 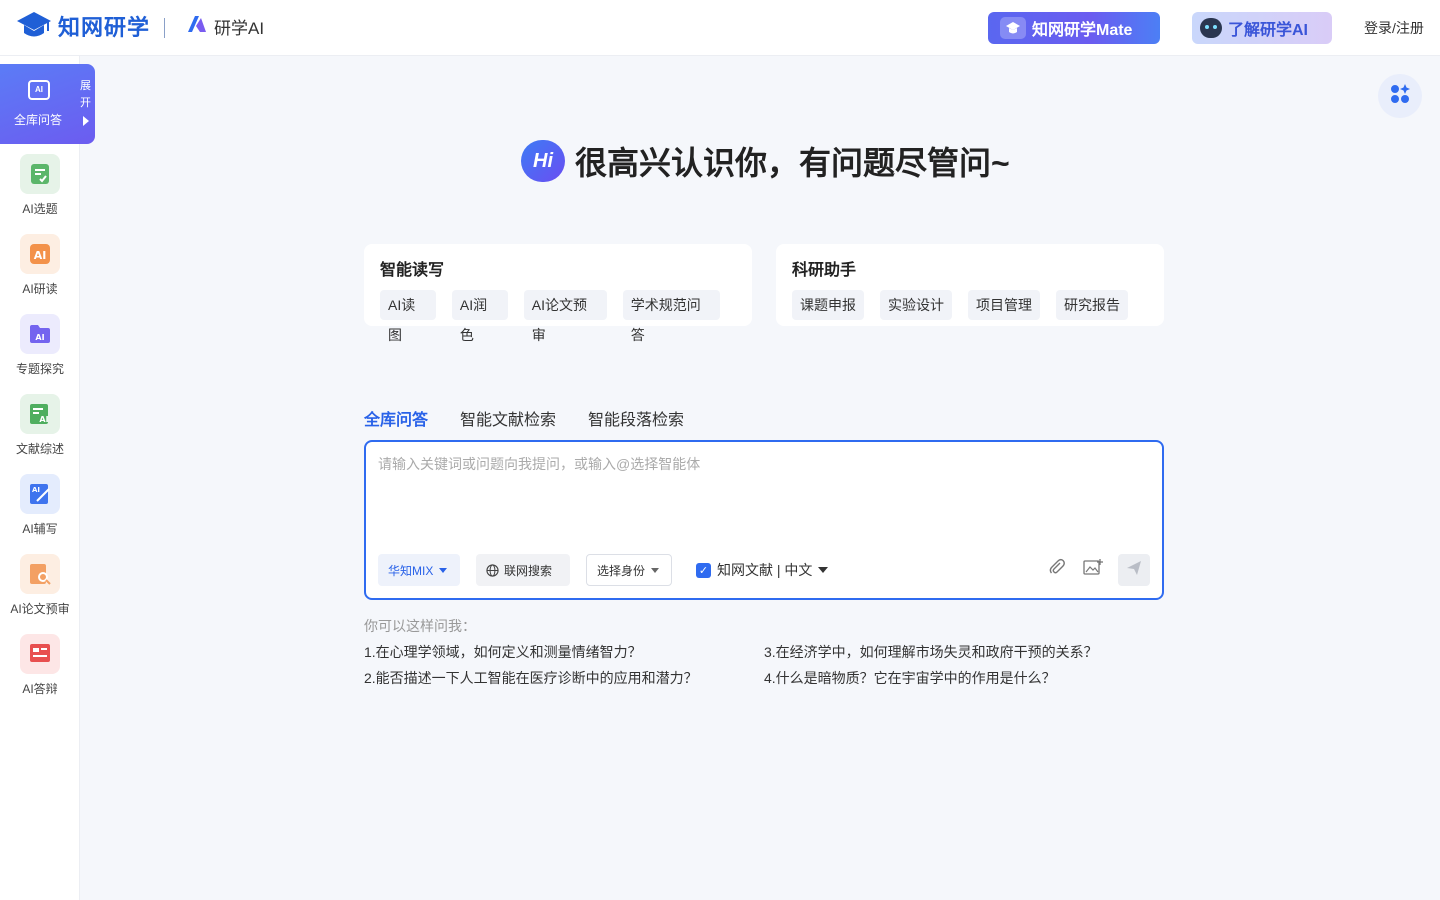 What do you see at coordinates (1013, 28) in the screenshot?
I see `cap-icon` at bounding box center [1013, 28].